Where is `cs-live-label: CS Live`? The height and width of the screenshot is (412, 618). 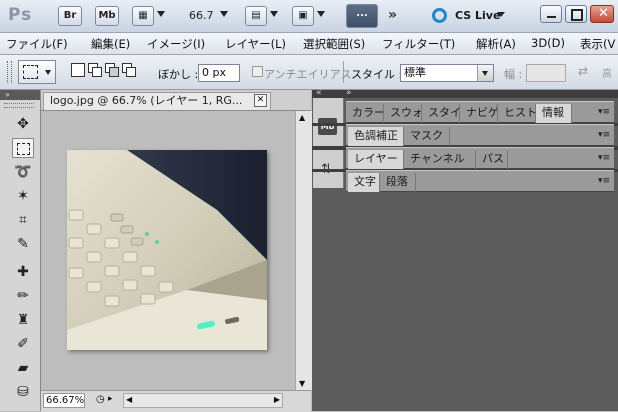
cs-live-label: CS Live is located at coordinates (477, 15).